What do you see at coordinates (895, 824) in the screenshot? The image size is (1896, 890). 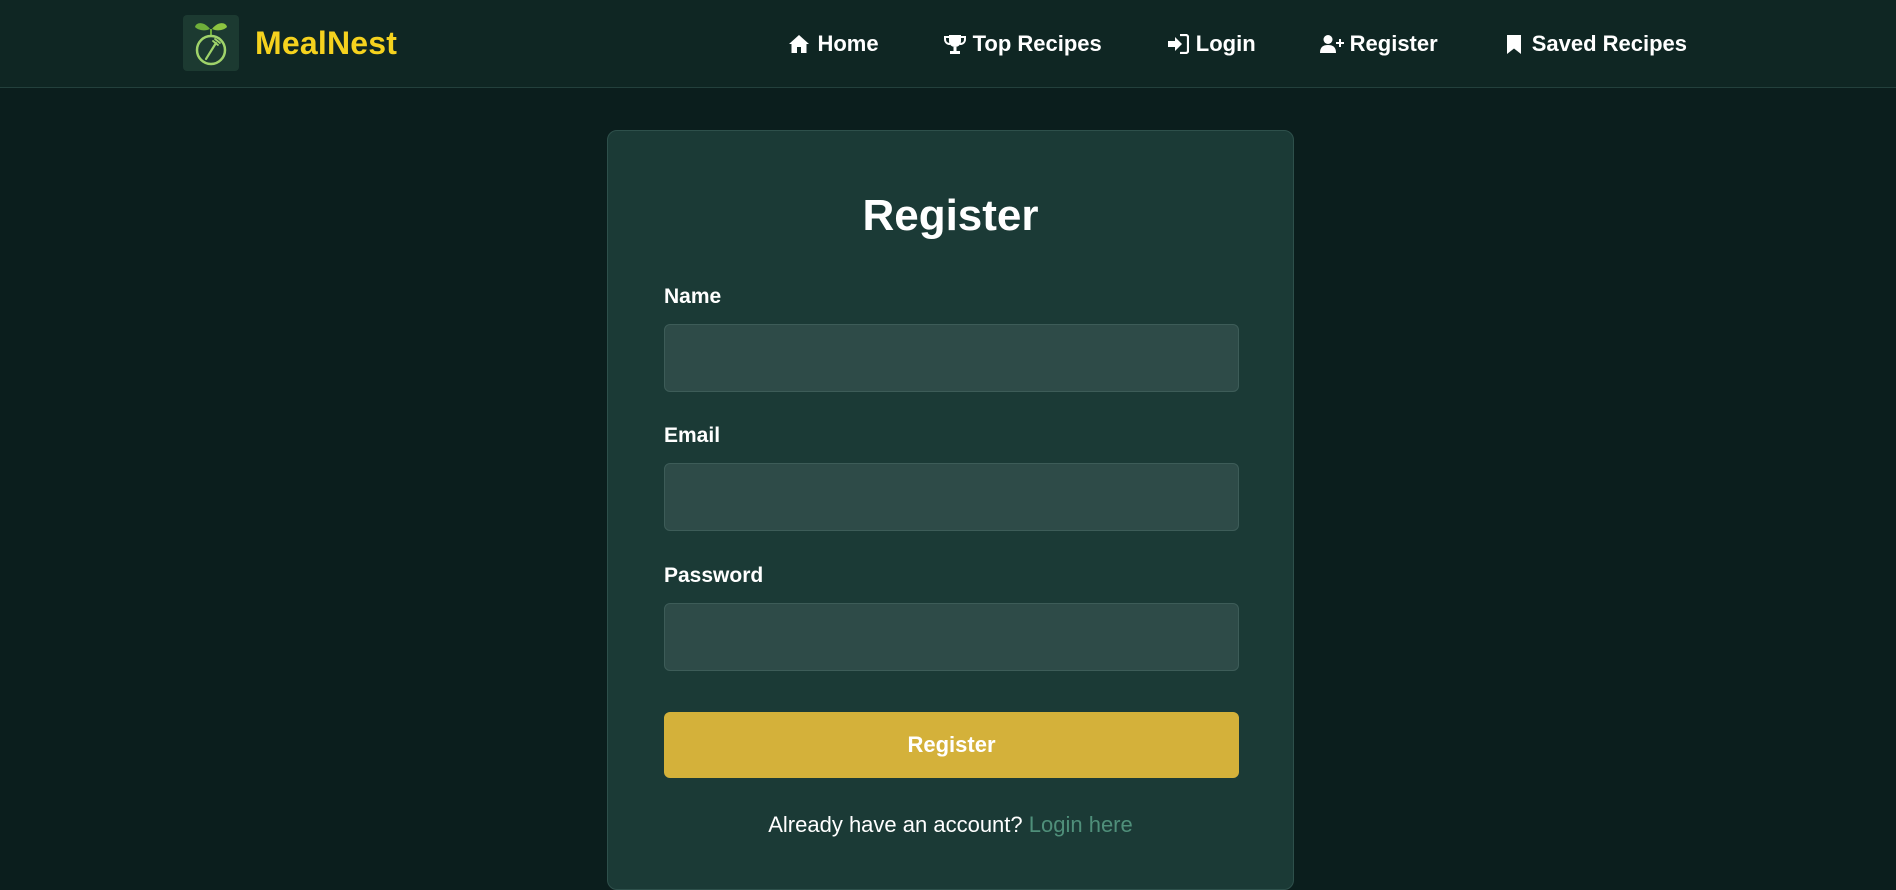 I see `login-prompt-text: Already have an account?` at bounding box center [895, 824].